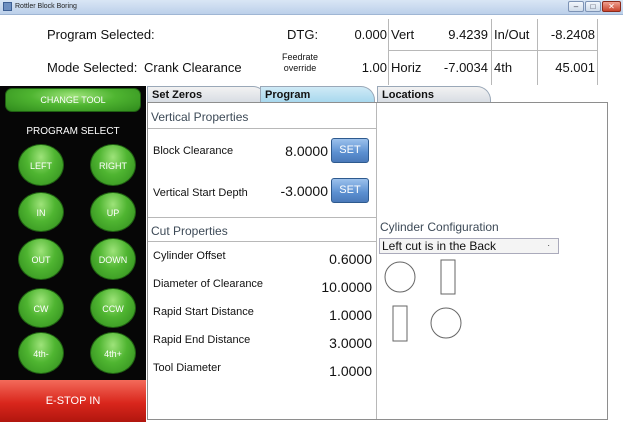 The width and height of the screenshot is (623, 422). I want to click on fourth-plus-button: 4th+, so click(113, 353).